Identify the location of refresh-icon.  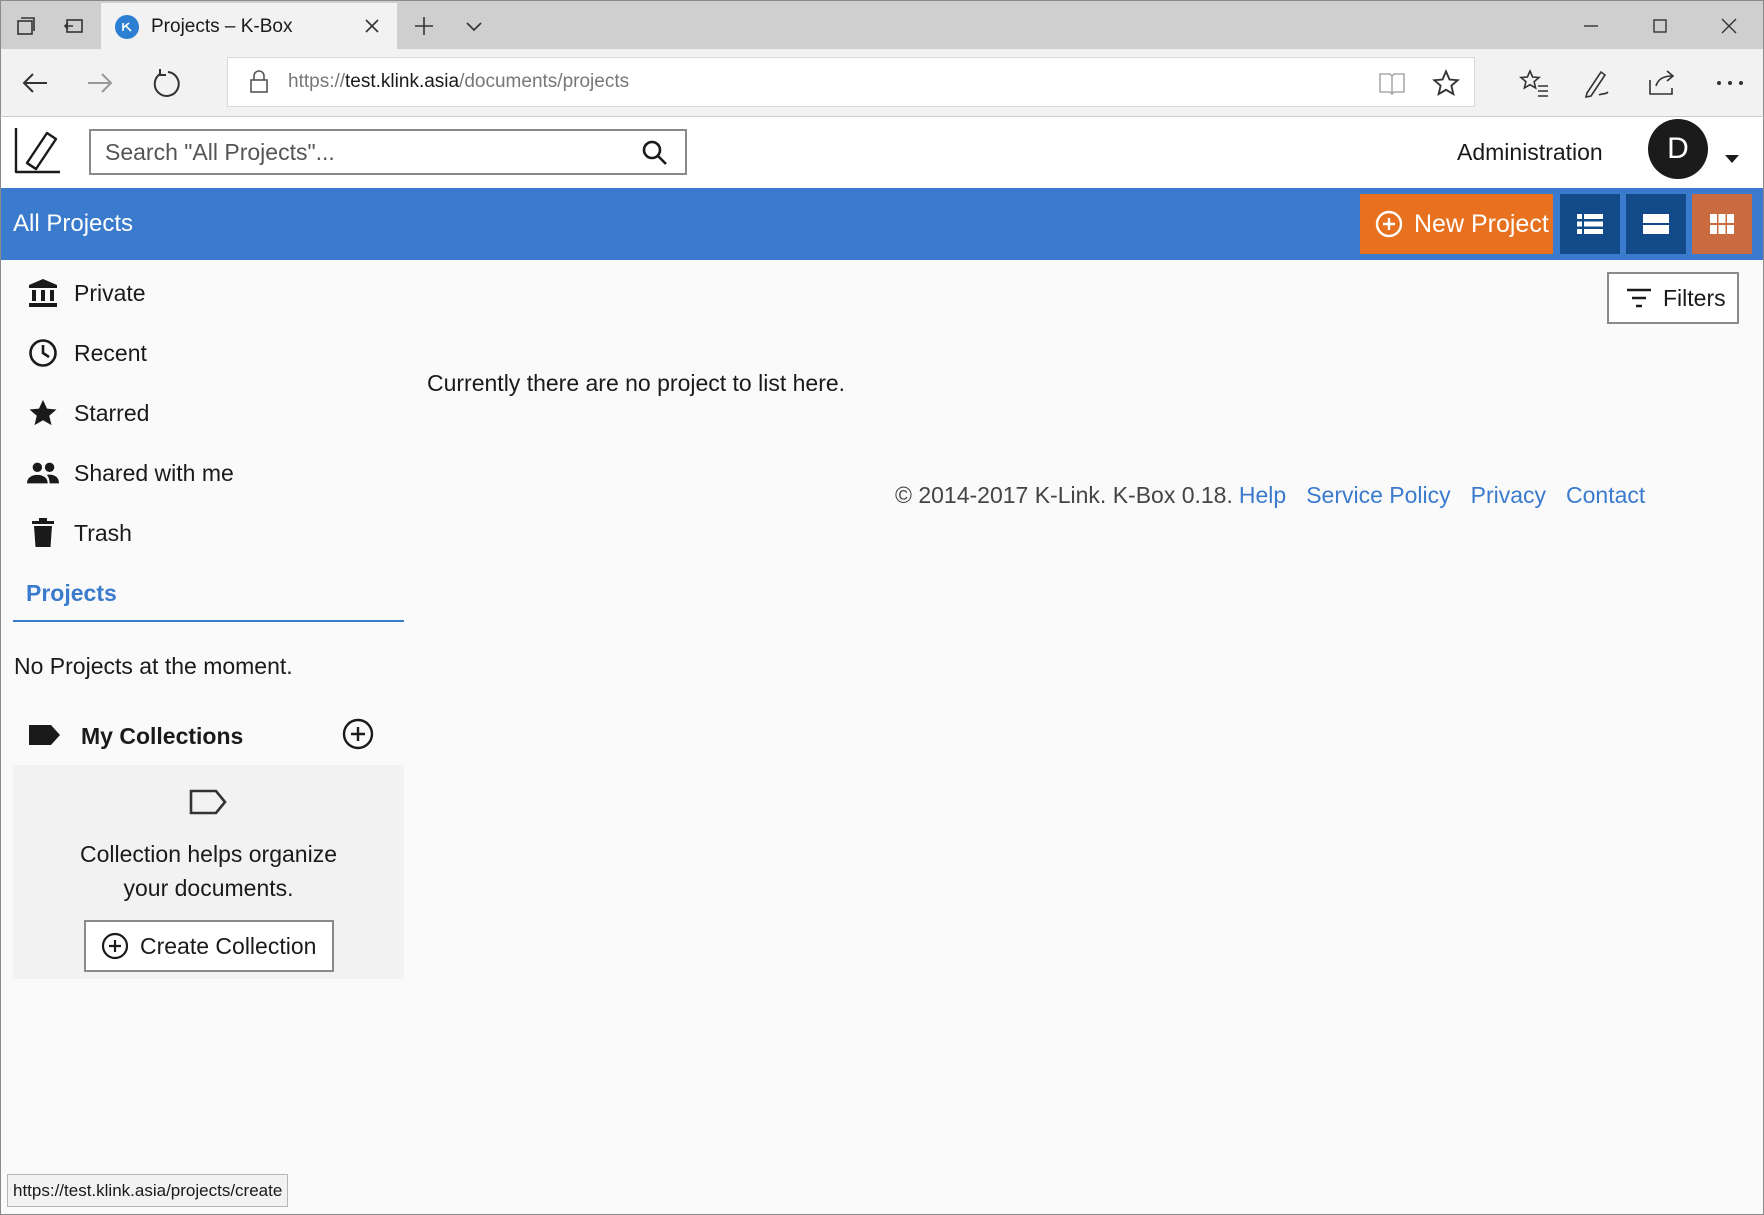
(167, 83).